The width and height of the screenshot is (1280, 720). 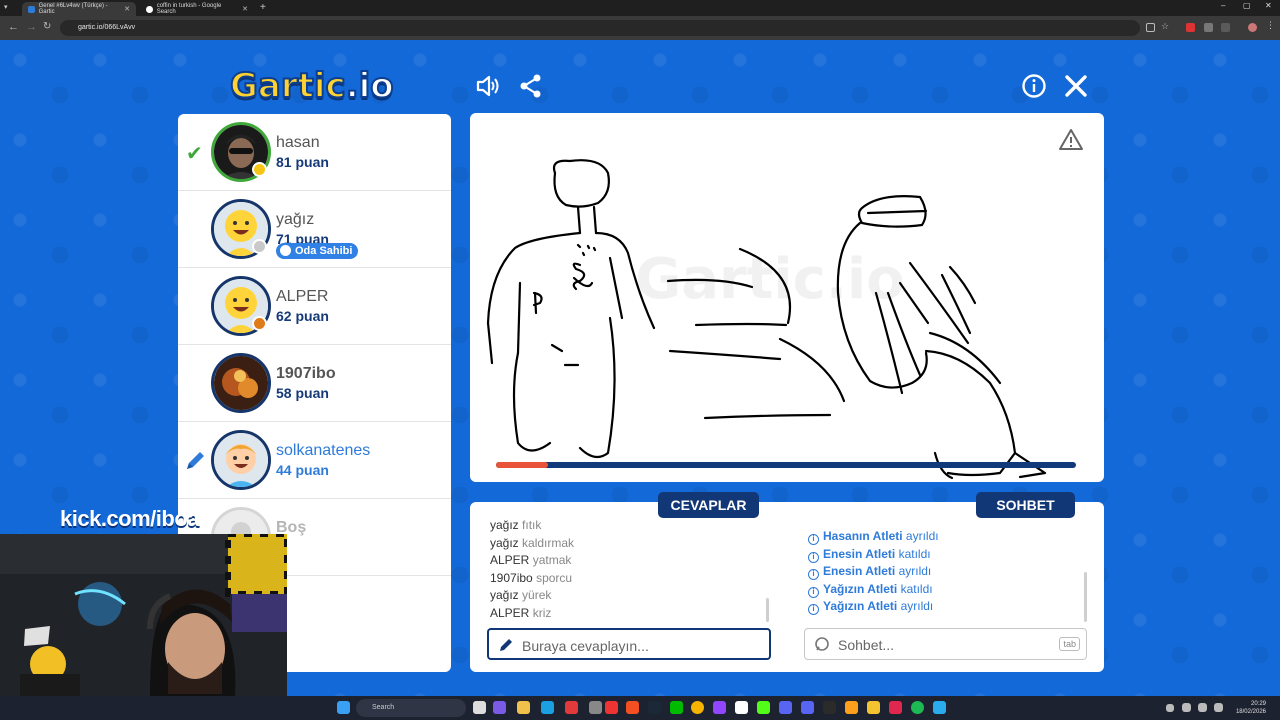 What do you see at coordinates (1247, 5) in the screenshot?
I see `maximize-icon: ▢` at bounding box center [1247, 5].